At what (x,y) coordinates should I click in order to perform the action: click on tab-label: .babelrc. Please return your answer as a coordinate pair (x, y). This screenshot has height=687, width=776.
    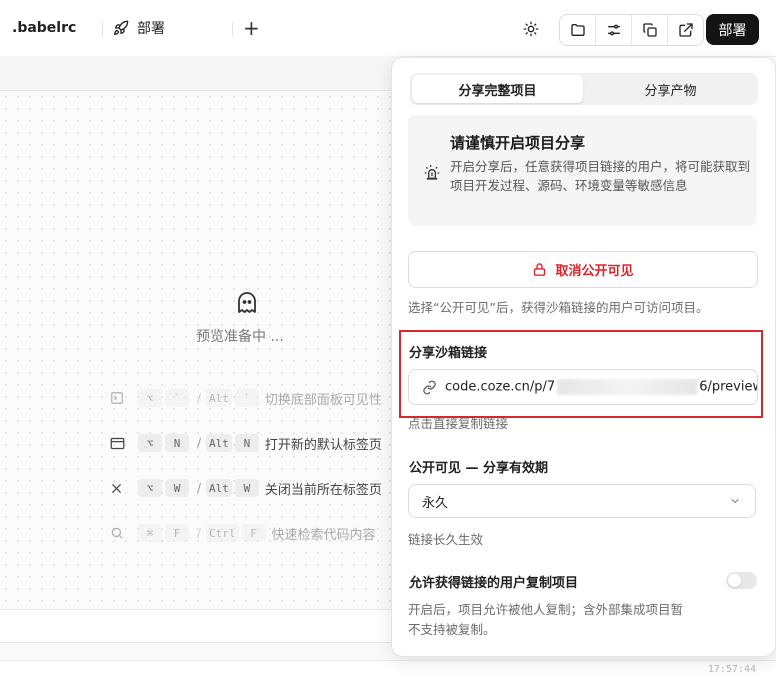
    Looking at the image, I should click on (44, 28).